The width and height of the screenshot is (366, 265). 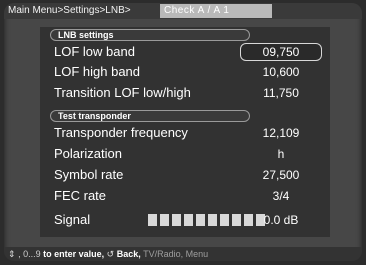 What do you see at coordinates (29, 254) in the screenshot?
I see `help-digits: , 0...9` at bounding box center [29, 254].